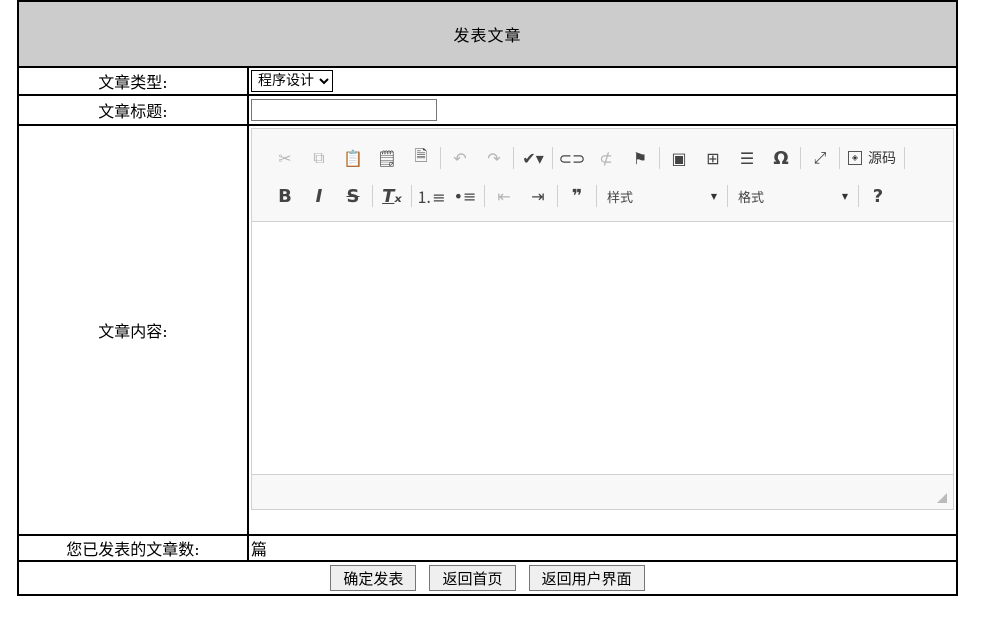 Image resolution: width=989 pixels, height=619 pixels. What do you see at coordinates (662, 196) in the screenshot?
I see `style-combo: 样式 ▼` at bounding box center [662, 196].